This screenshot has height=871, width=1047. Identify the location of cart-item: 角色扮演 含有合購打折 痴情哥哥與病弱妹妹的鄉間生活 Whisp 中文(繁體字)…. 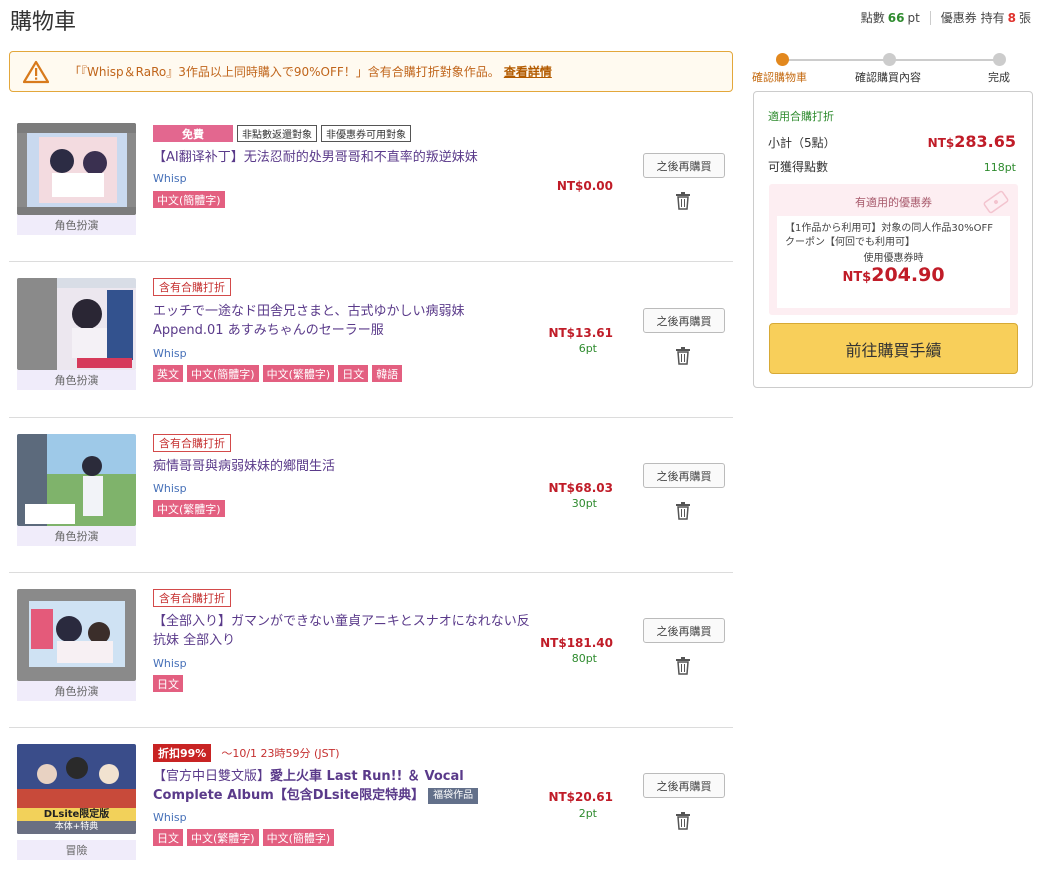
(371, 495).